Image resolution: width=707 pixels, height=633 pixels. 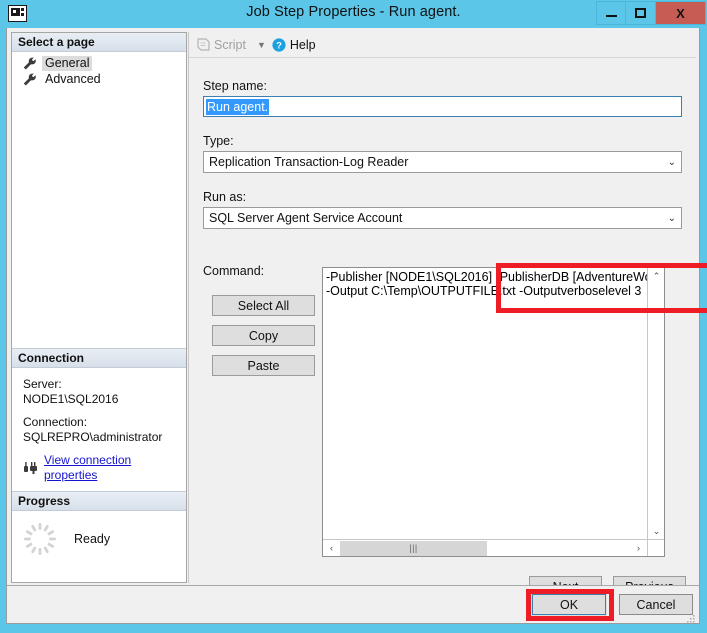 I want to click on maximize-icon, so click(x=640, y=13).